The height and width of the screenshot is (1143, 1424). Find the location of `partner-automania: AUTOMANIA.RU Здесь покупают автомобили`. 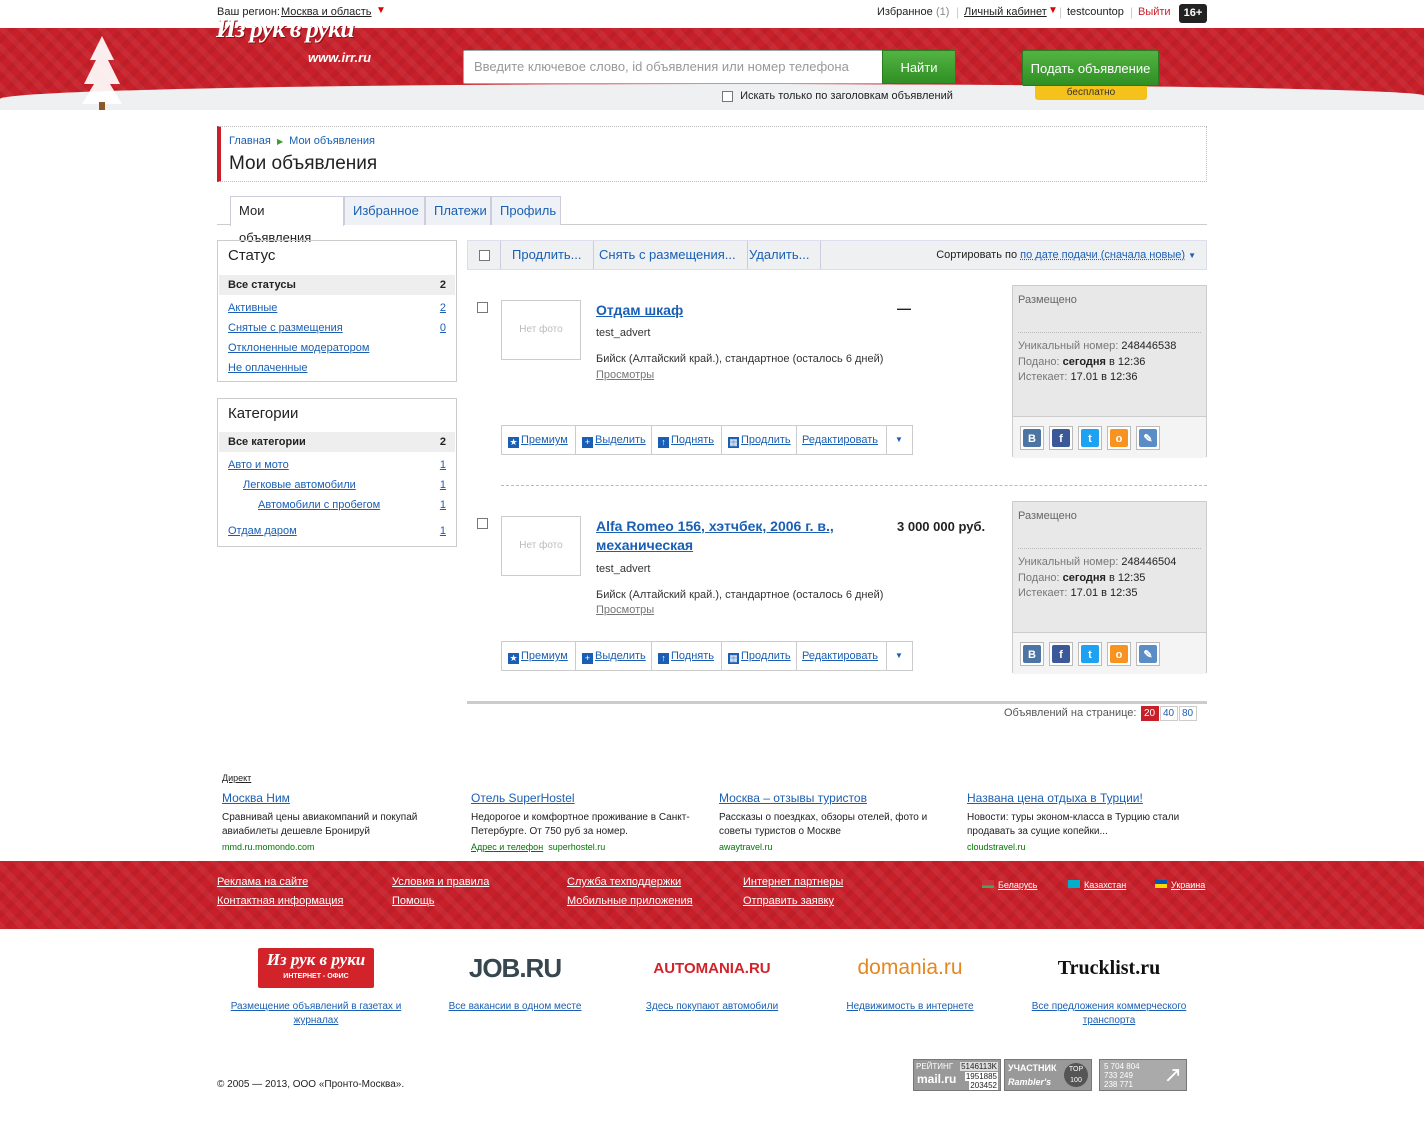

partner-automania: AUTOMANIA.RU Здесь покупают автомобили is located at coordinates (712, 981).